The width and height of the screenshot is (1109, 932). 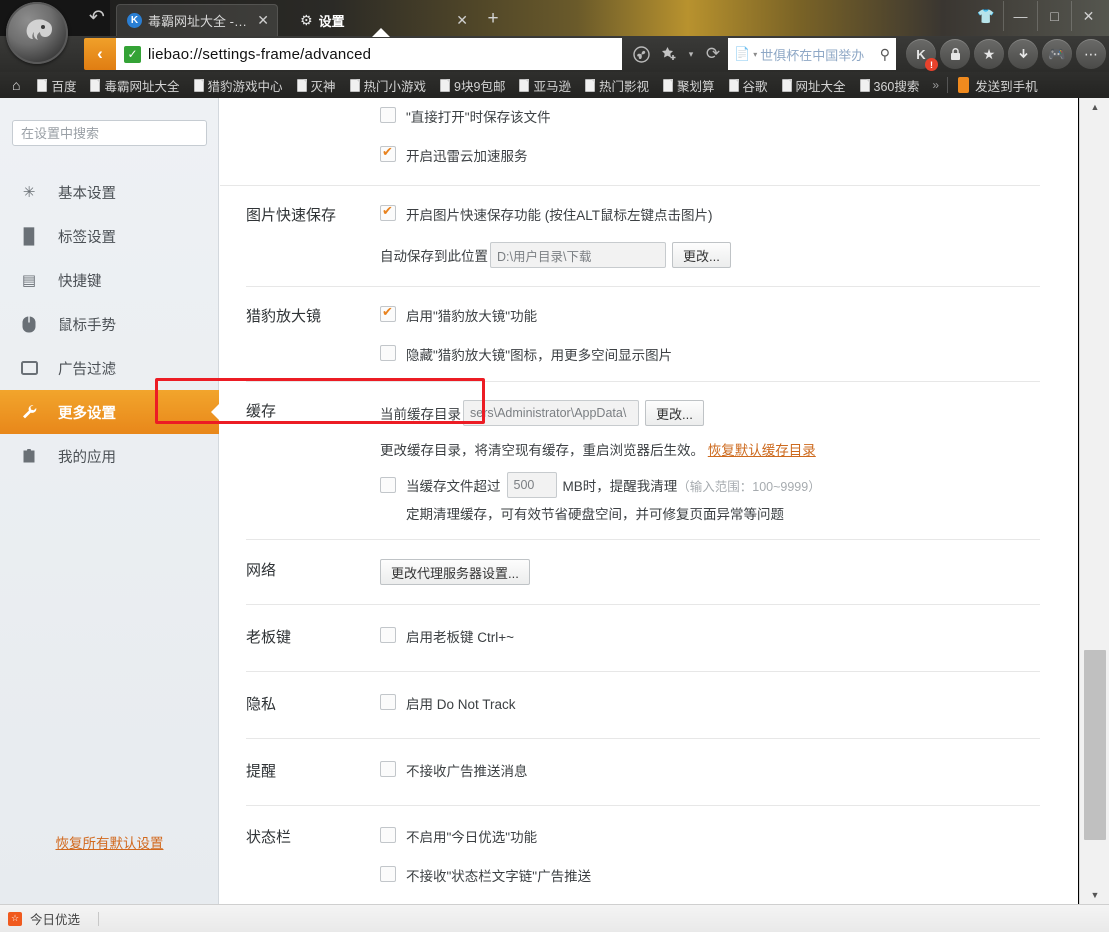 I want to click on bookmark-item: 猎豹游戏中心, so click(x=238, y=85).